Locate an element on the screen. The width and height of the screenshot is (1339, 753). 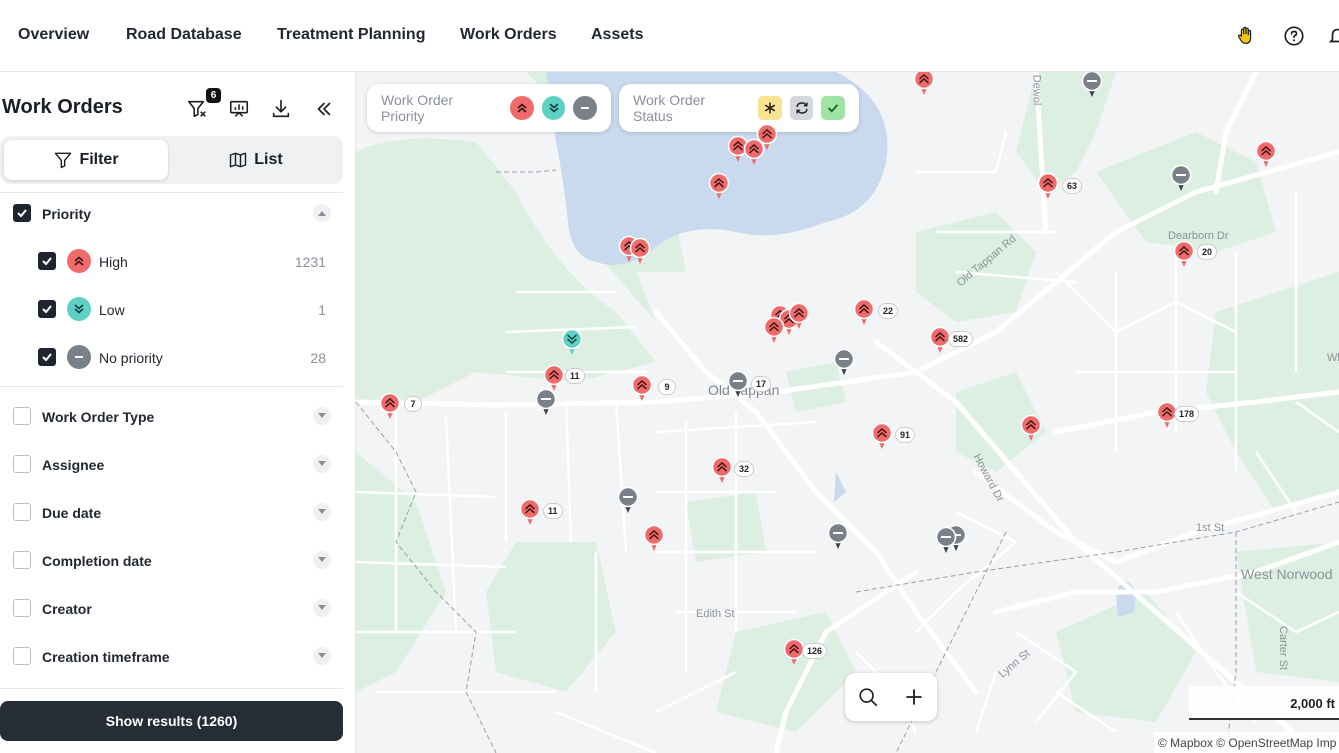
priority-low-label: Low is located at coordinates (112, 310).